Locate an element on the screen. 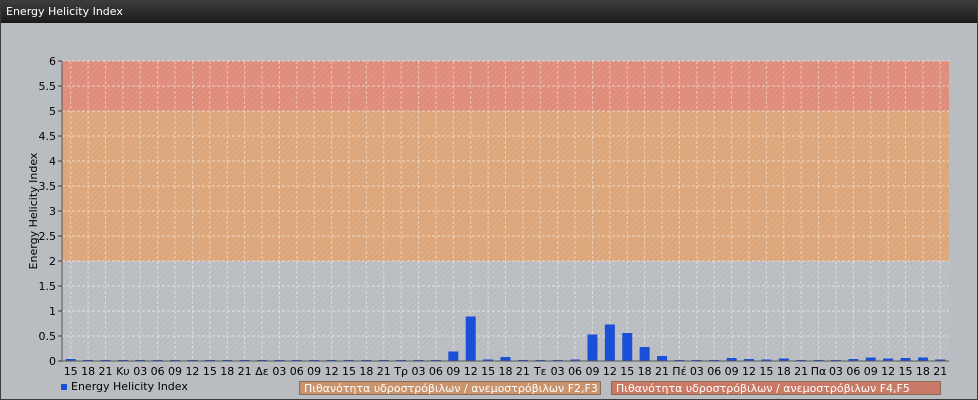 The height and width of the screenshot is (400, 978). y-tick-label: 4.5 is located at coordinates (48, 136).